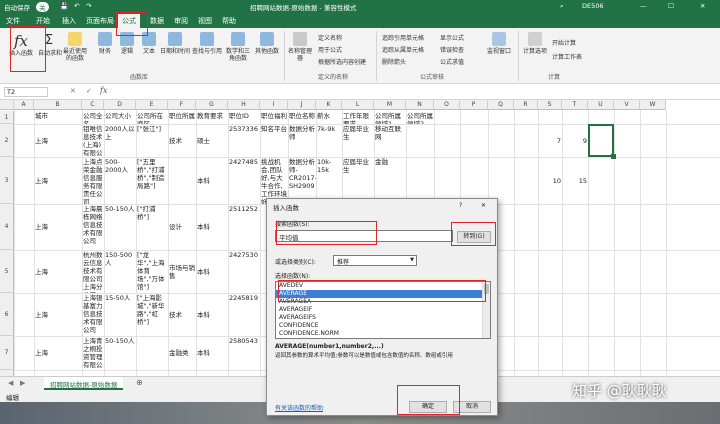  I want to click on table-cell: 挑战机会,团队好,与大牛合作,工作环境好, so click(274, 180).